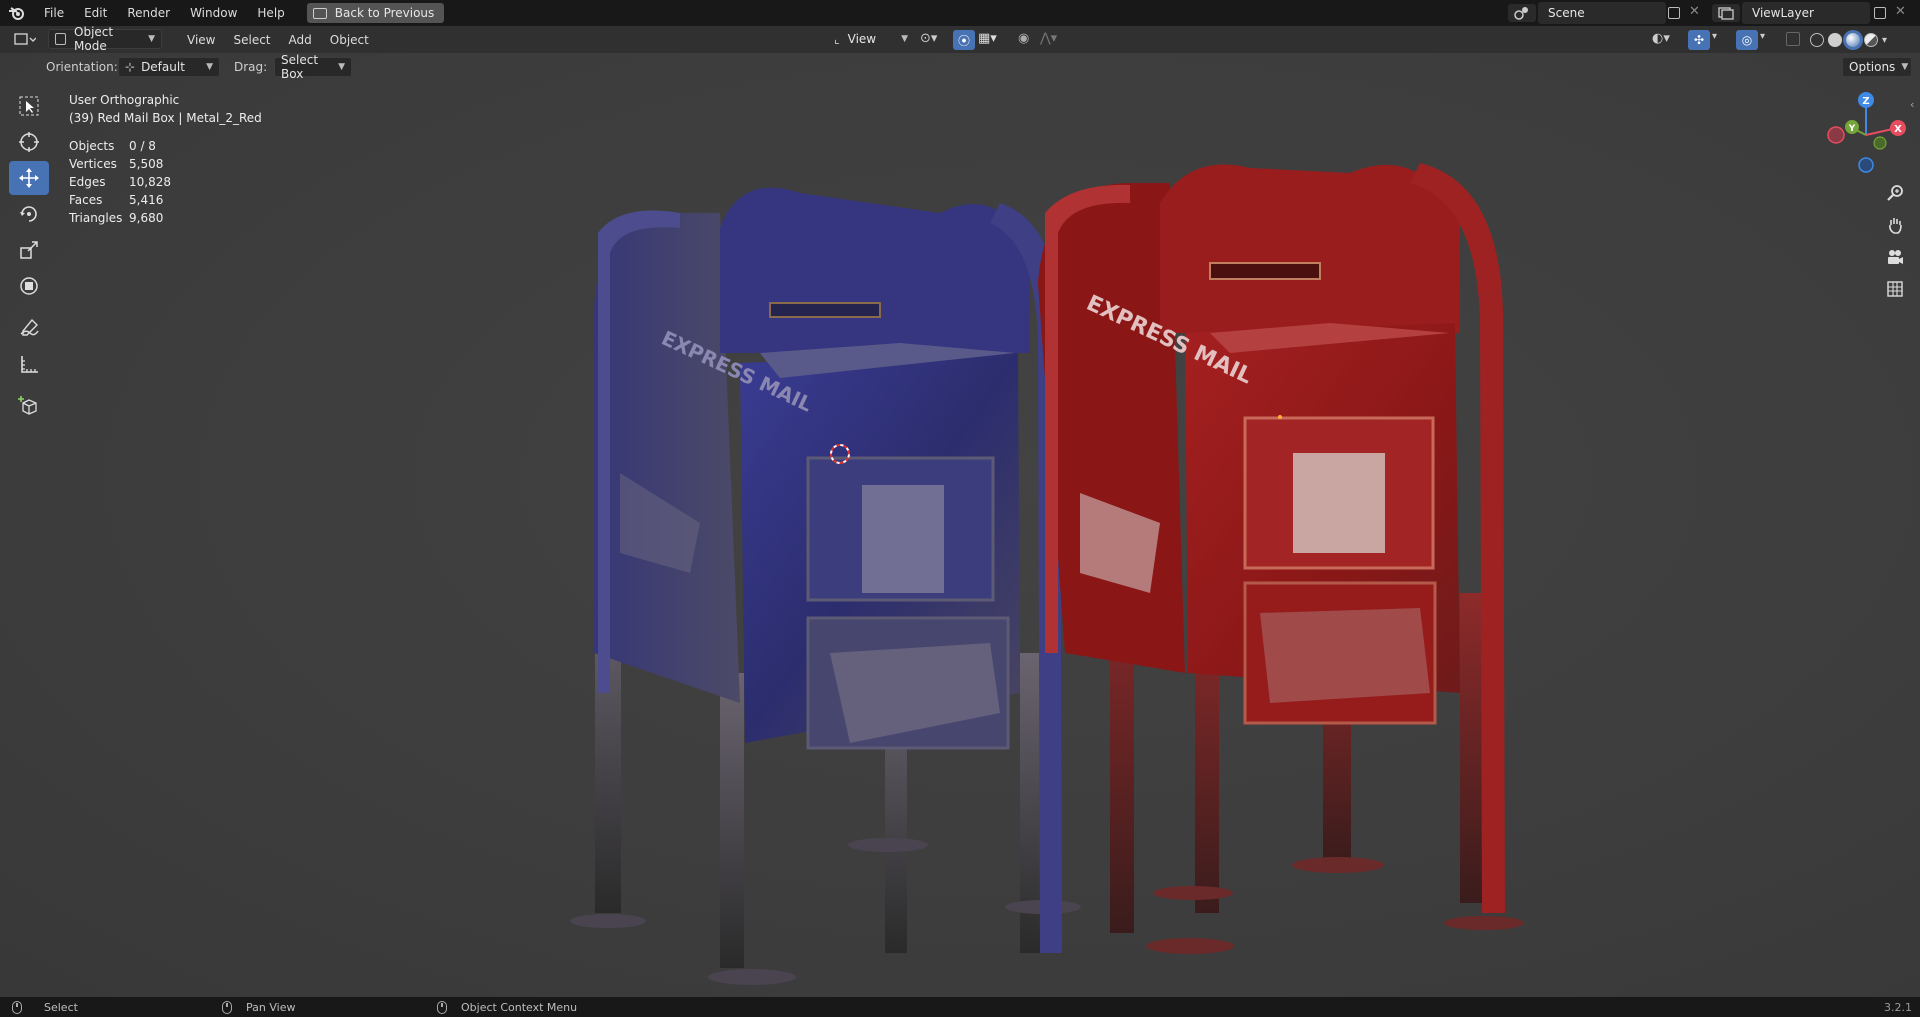  I want to click on stat-row: Objects 0 / 8, so click(120, 146).